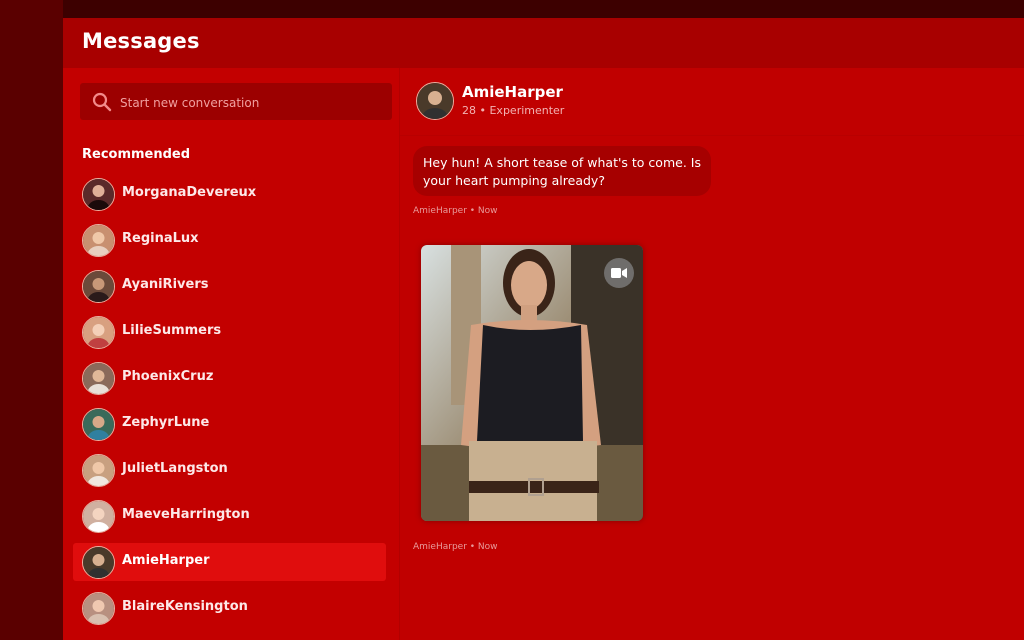 Image resolution: width=1024 pixels, height=640 pixels. What do you see at coordinates (136, 154) in the screenshot?
I see `recommended-heading: Recommended` at bounding box center [136, 154].